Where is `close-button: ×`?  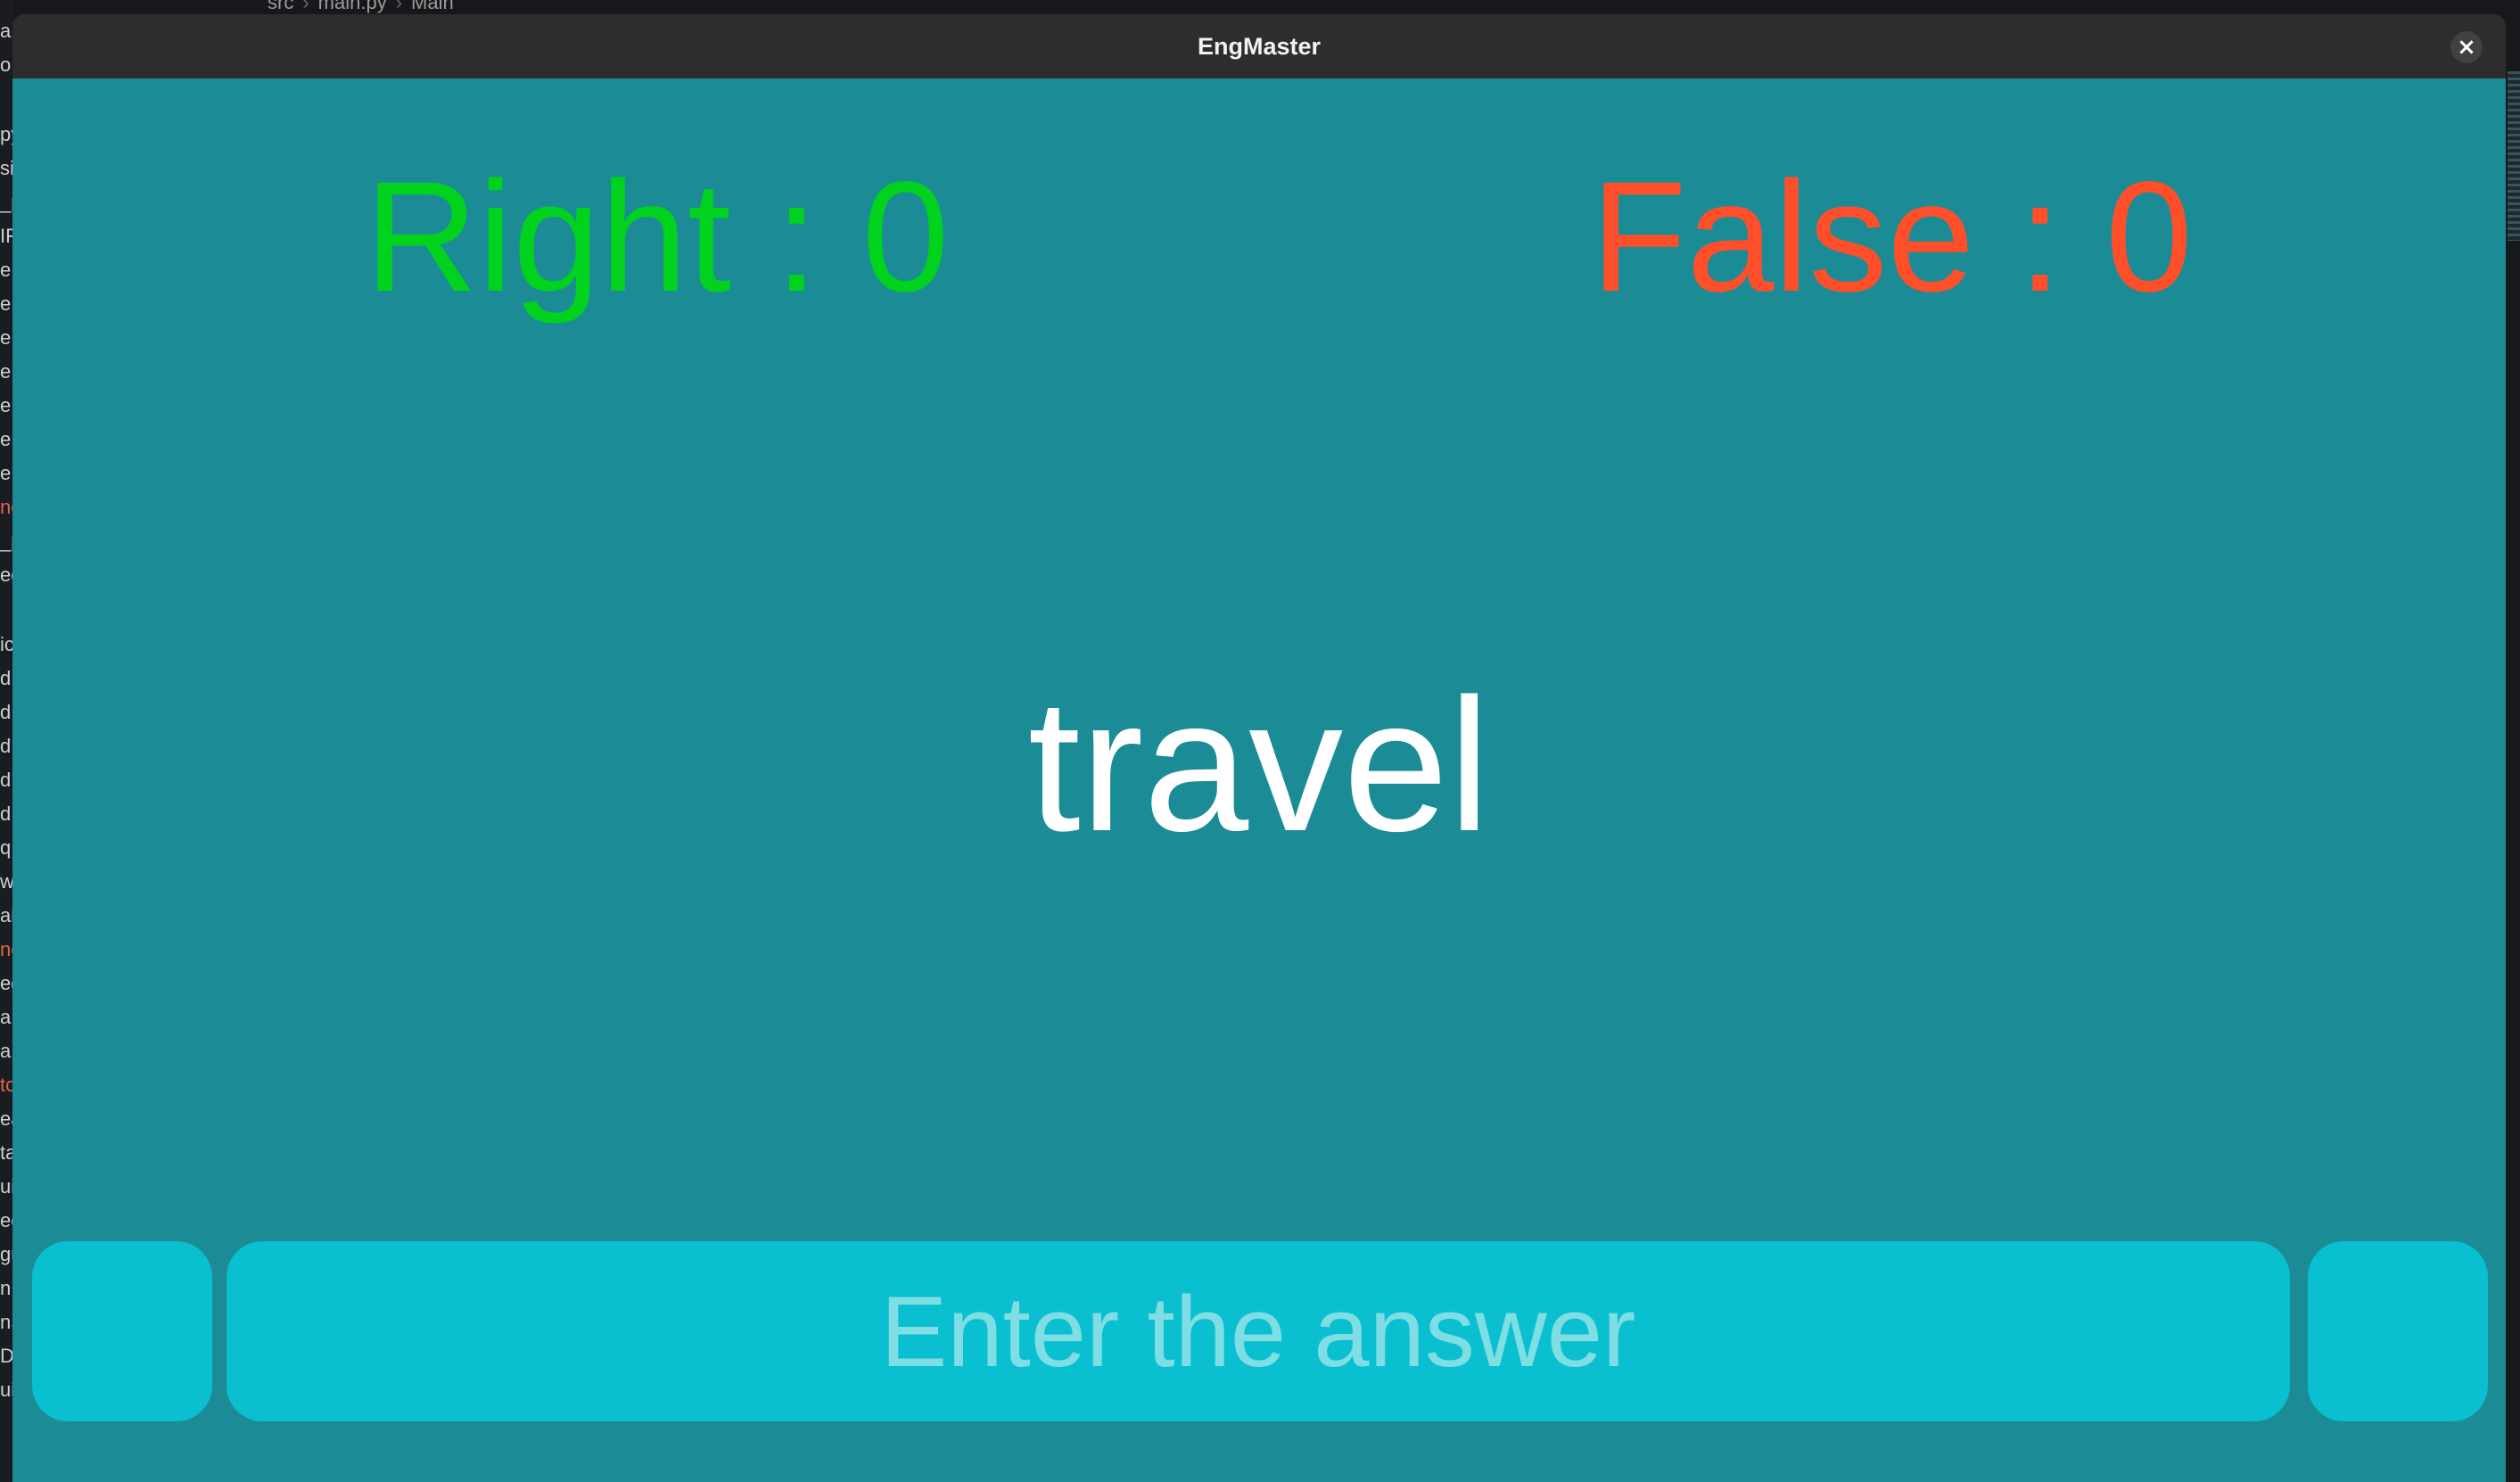
close-button: × is located at coordinates (2466, 47).